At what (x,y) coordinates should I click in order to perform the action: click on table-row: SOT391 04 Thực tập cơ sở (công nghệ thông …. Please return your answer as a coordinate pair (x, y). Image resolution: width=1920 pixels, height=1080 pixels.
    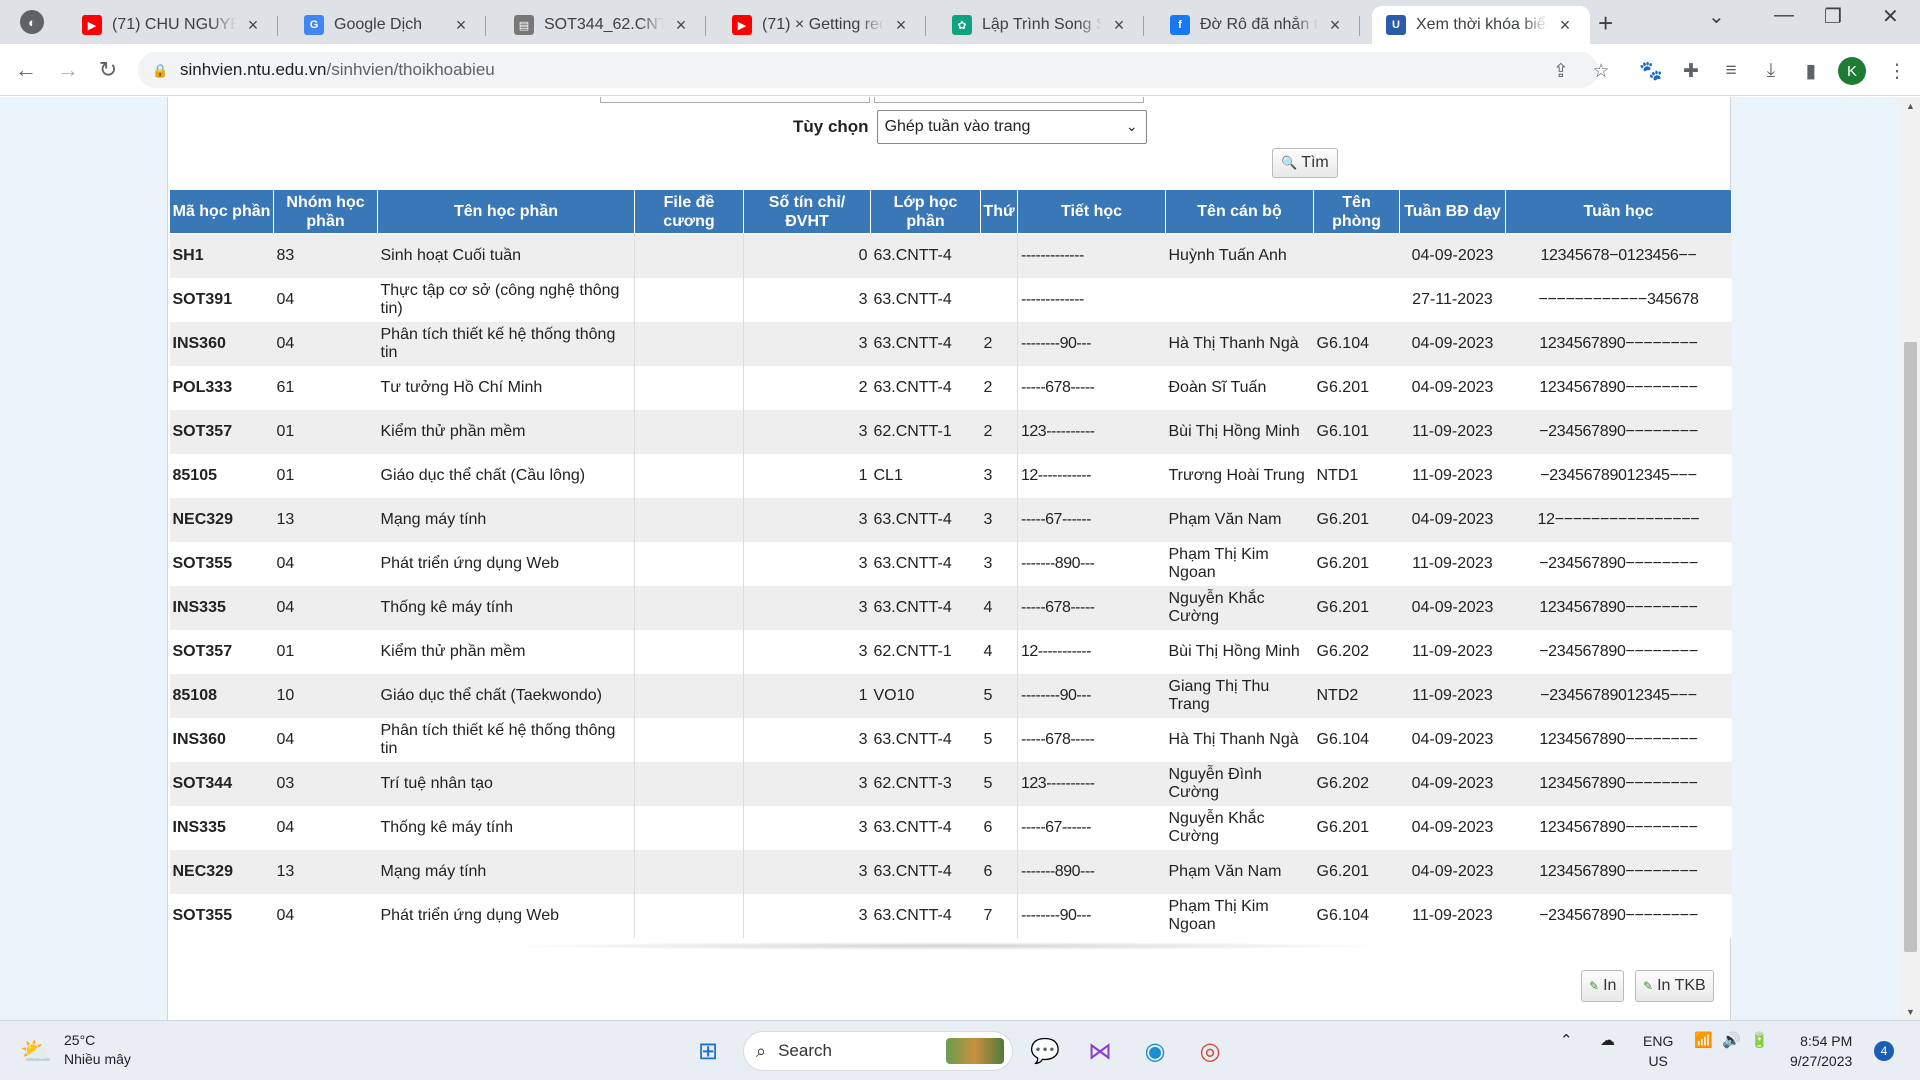
    Looking at the image, I should click on (950, 299).